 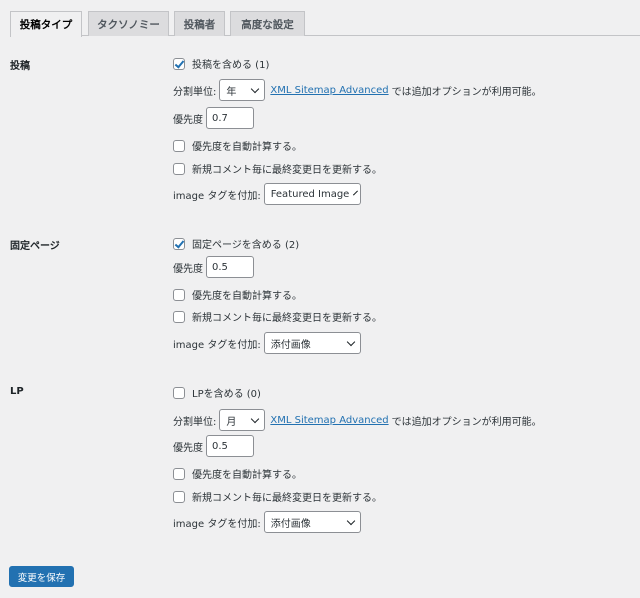 I want to click on lp-split-value: 月, so click(x=231, y=422).